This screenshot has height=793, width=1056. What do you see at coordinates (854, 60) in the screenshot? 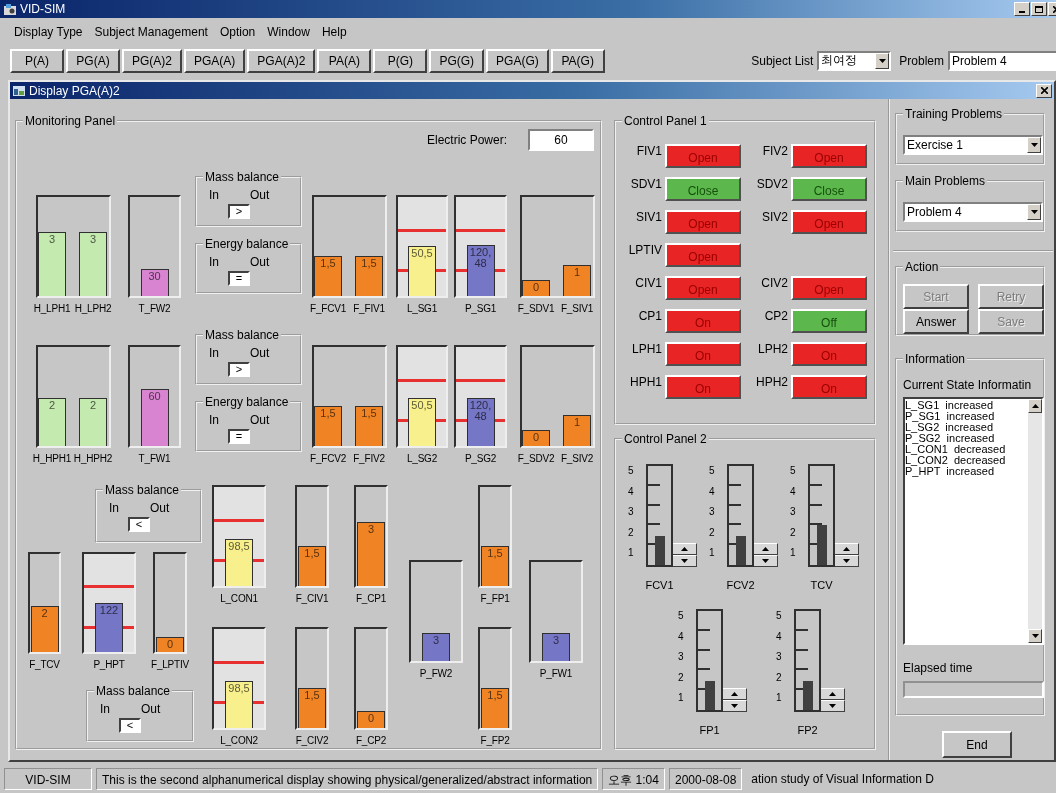
I see `subject-dropdown: 최여정` at bounding box center [854, 60].